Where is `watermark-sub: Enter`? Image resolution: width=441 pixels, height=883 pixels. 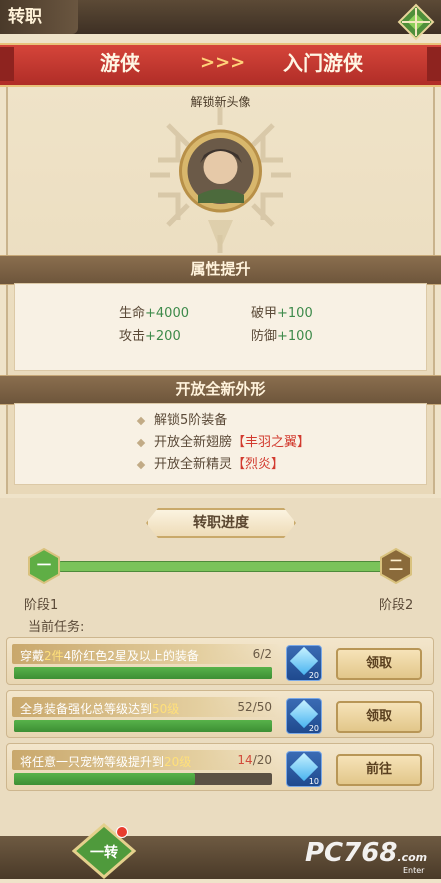
watermark-sub: Enter is located at coordinates (414, 870).